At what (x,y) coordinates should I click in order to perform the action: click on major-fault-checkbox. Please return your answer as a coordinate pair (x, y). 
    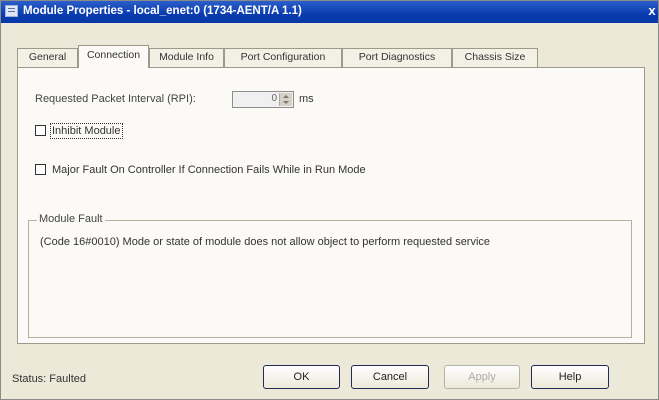
    Looking at the image, I should click on (40, 169).